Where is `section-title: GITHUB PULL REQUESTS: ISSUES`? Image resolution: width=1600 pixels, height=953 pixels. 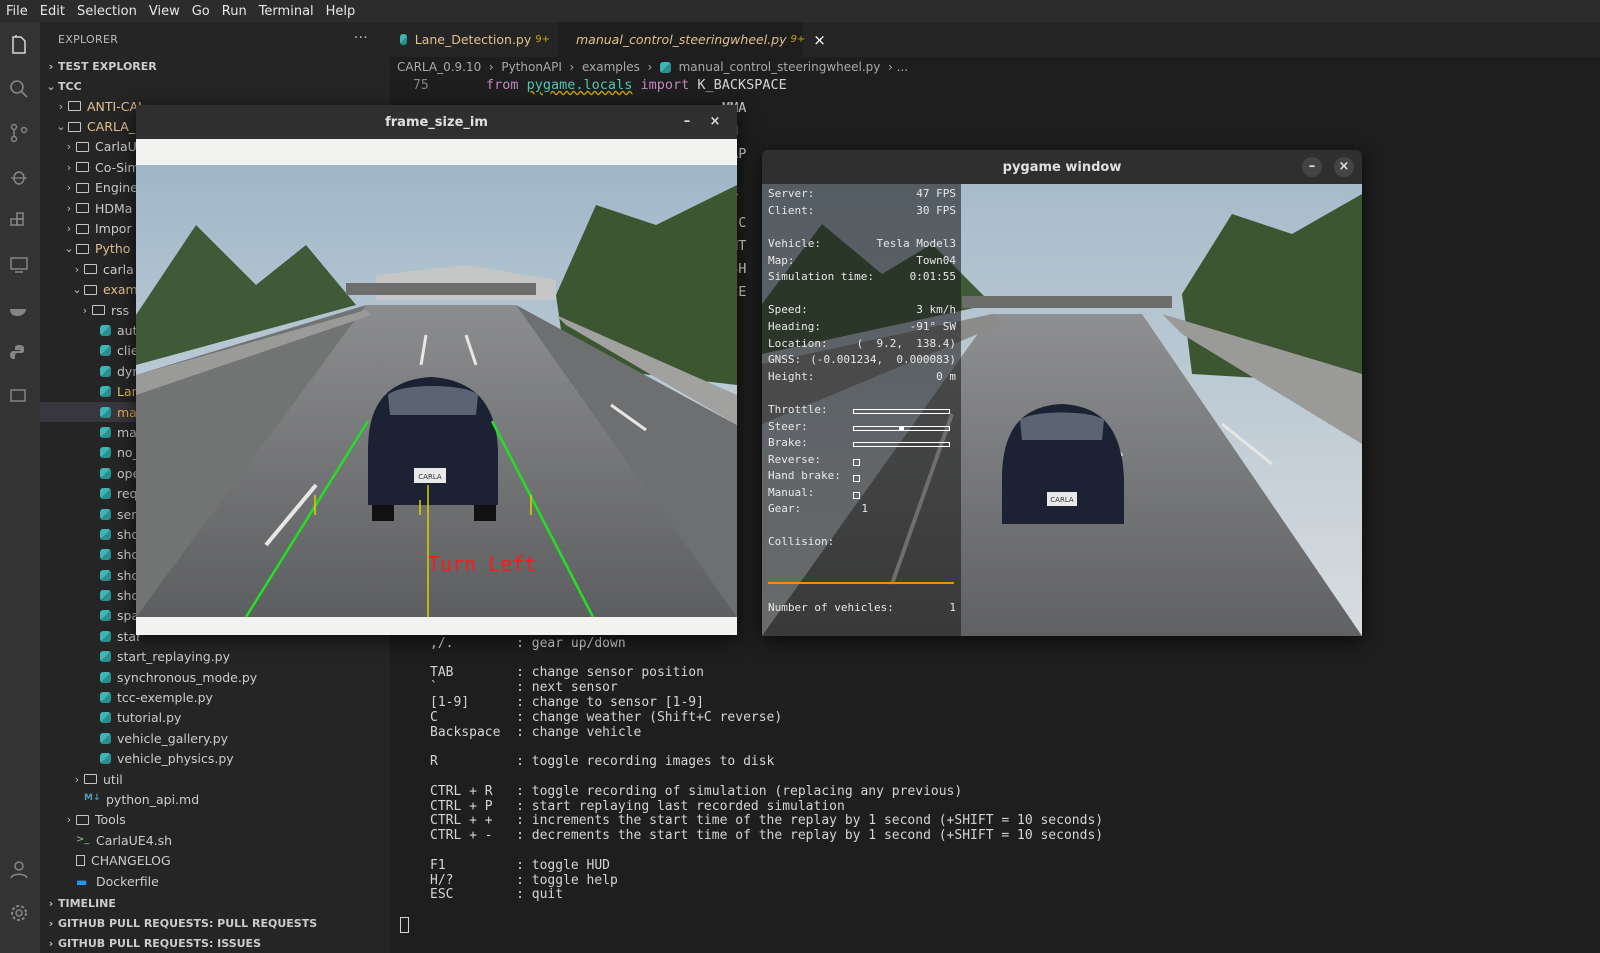 section-title: GITHUB PULL REQUESTS: ISSUES is located at coordinates (159, 943).